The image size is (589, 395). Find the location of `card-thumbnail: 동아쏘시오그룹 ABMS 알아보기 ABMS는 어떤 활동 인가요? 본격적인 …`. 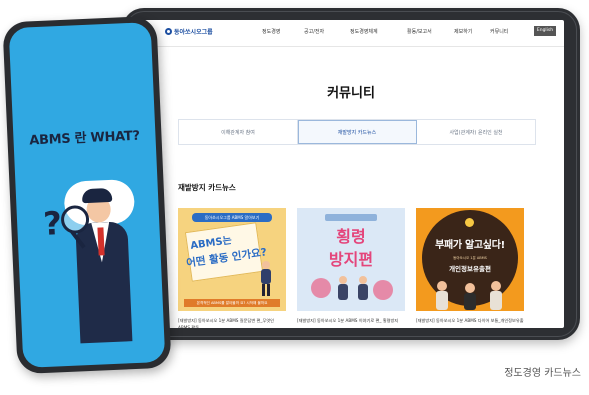

card-thumbnail: 동아쏘시오그룹 ABMS 알아보기 ABMS는 어떤 활동 인가요? 본격적인 … is located at coordinates (232, 259).